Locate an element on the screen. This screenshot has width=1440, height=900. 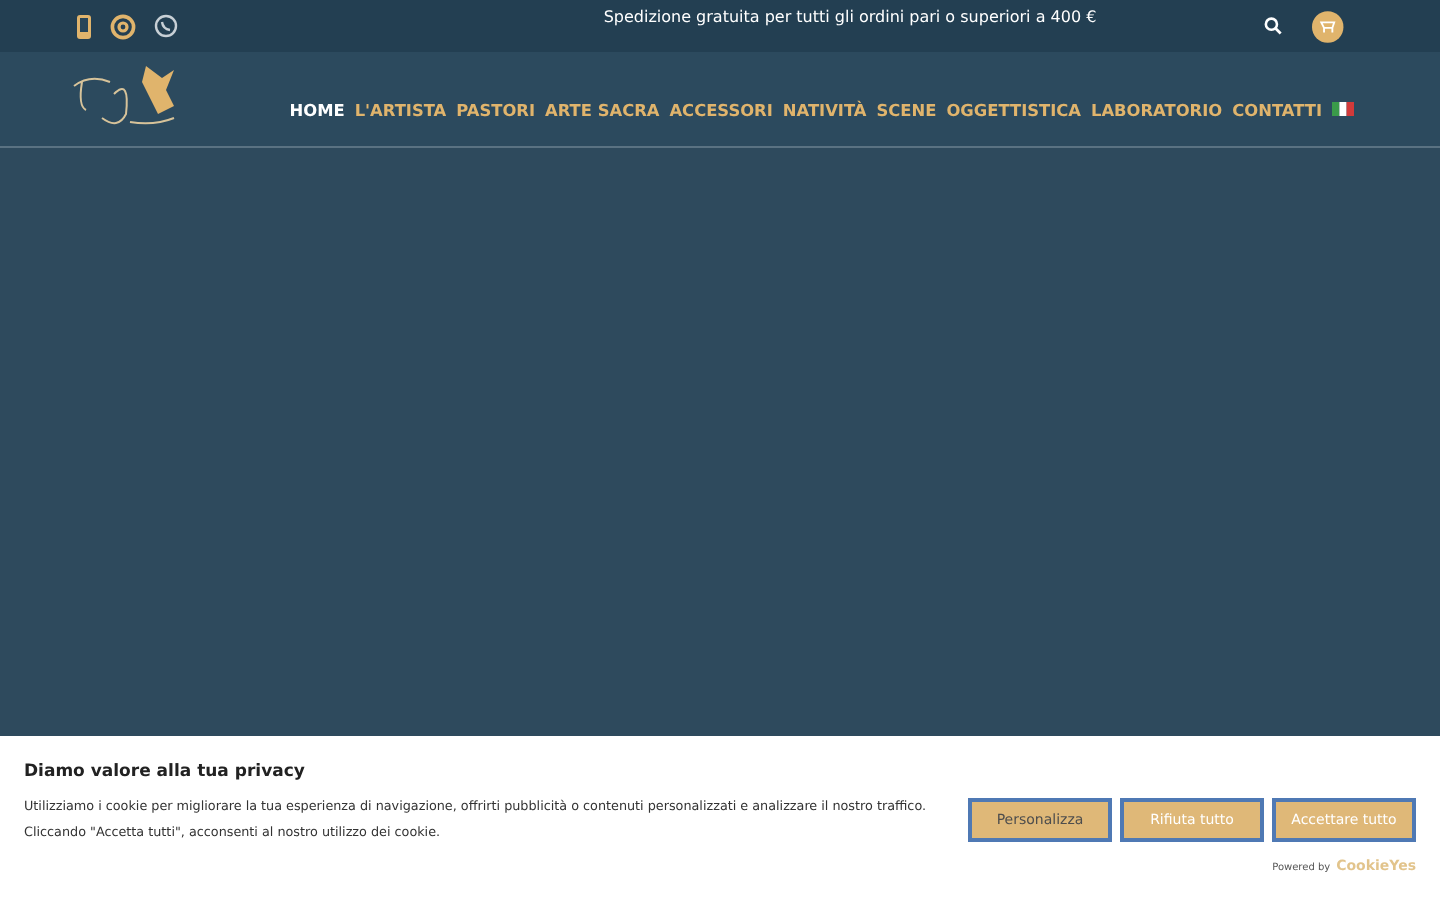
nav-link: LABORATORIO is located at coordinates (1157, 109).